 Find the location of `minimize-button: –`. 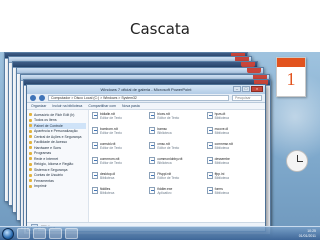

minimize-button: – is located at coordinates (237, 89).